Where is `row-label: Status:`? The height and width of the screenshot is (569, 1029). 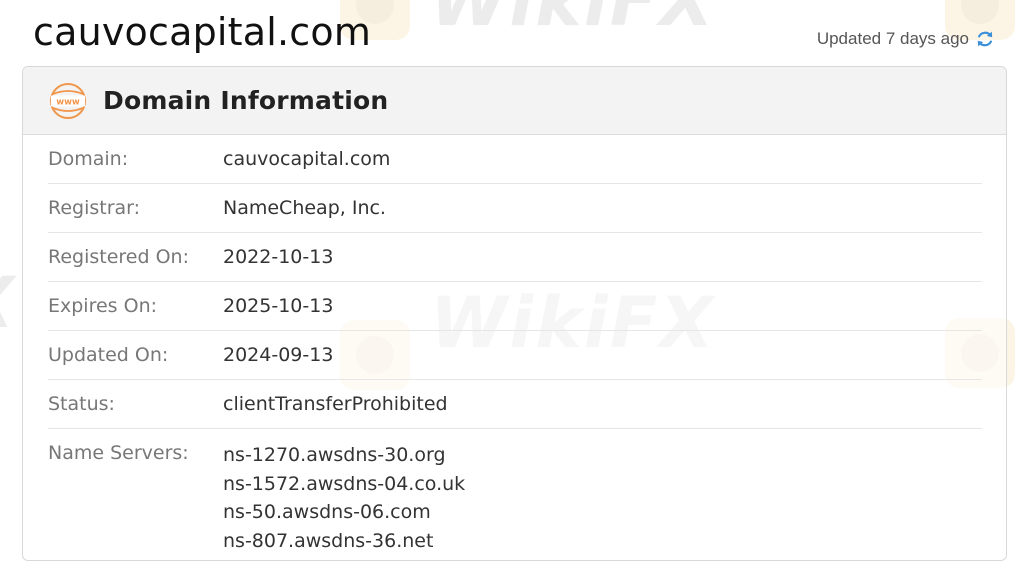
row-label: Status: is located at coordinates (81, 404).